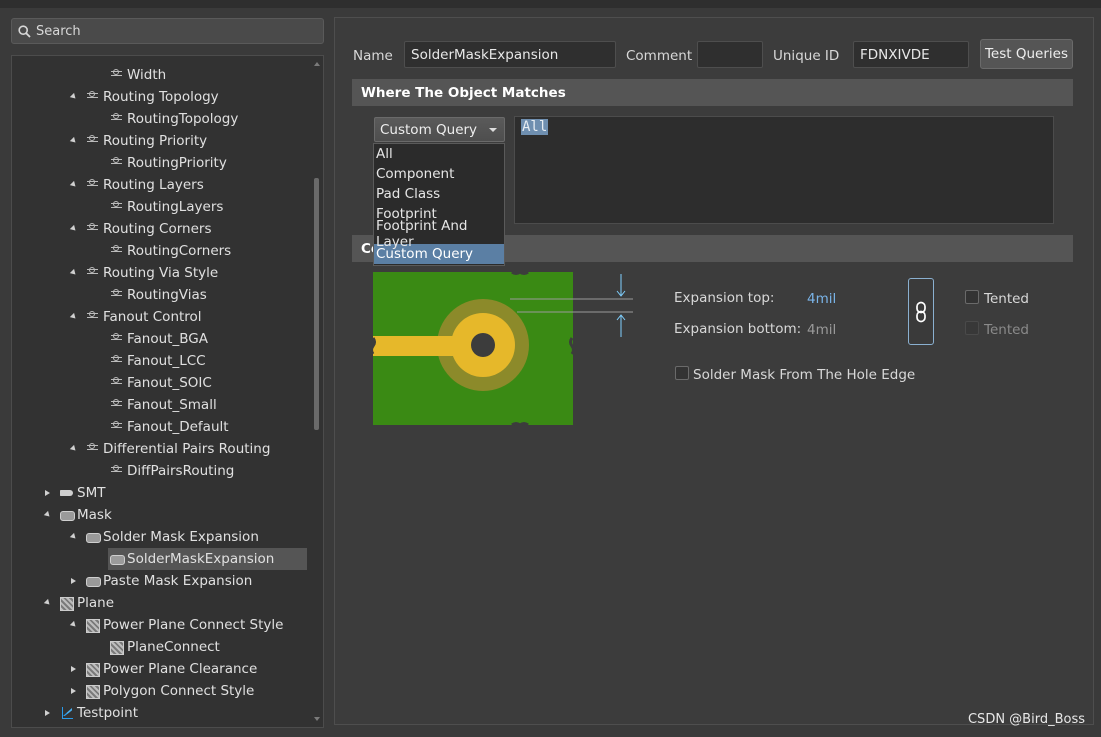  What do you see at coordinates (181, 471) in the screenshot?
I see `tree-item-label: DiffPairsRouting` at bounding box center [181, 471].